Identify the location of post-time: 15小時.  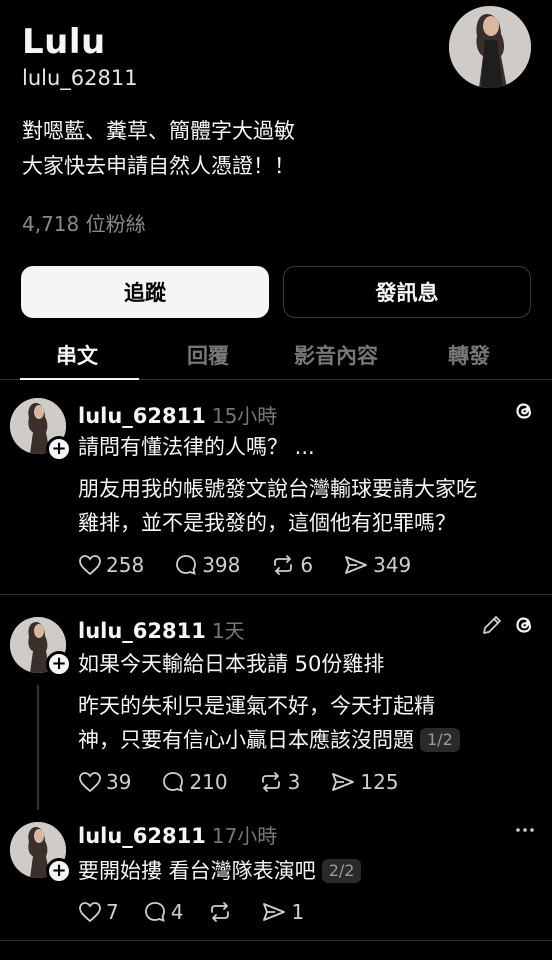
(244, 416).